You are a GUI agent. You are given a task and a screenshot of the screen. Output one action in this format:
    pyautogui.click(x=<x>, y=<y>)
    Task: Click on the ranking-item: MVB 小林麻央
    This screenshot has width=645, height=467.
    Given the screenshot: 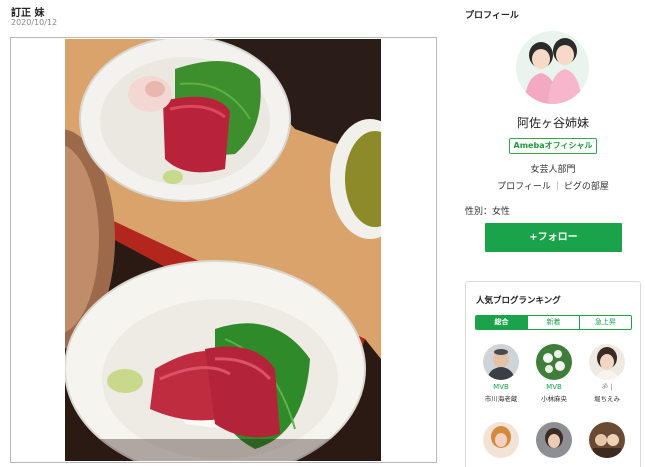 What is the action you would take?
    pyautogui.click(x=554, y=373)
    